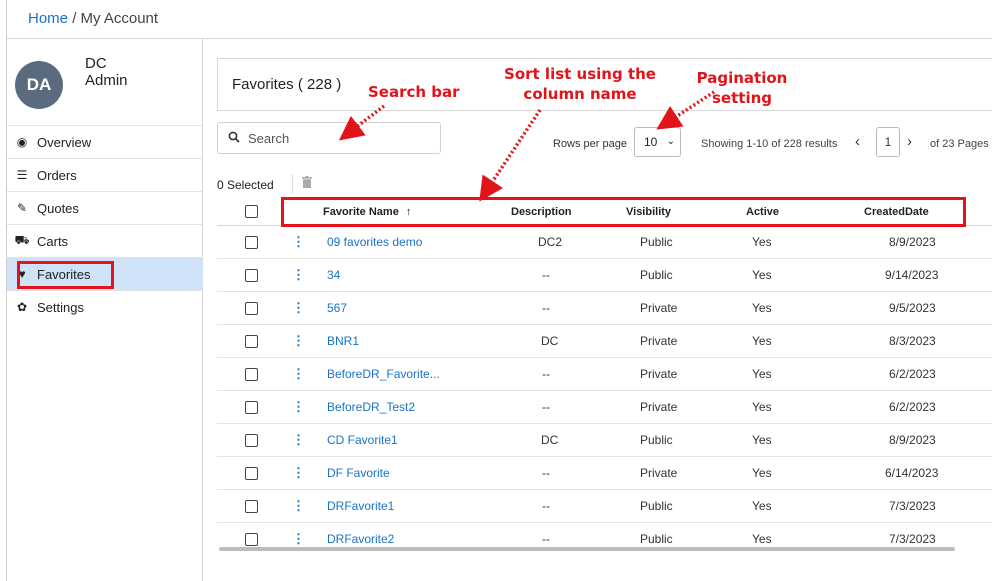 The width and height of the screenshot is (992, 581). I want to click on page-number-input: 1, so click(888, 142).